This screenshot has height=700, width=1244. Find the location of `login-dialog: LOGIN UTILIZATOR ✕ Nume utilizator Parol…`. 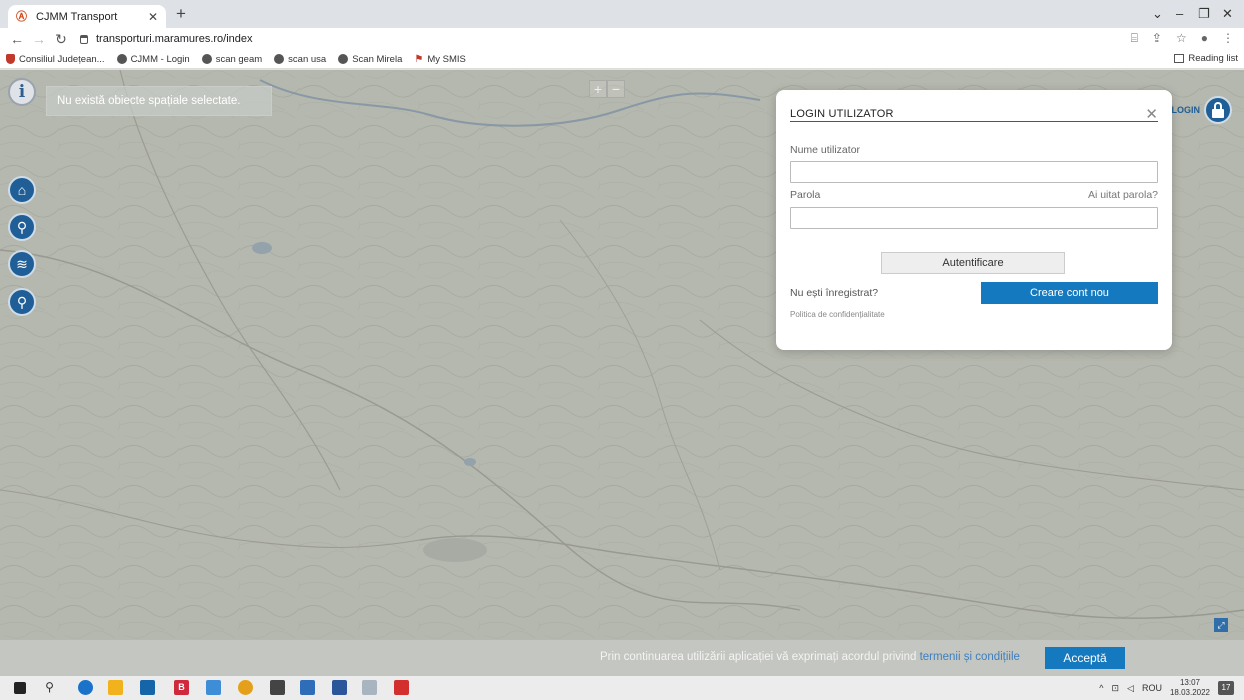

login-dialog: LOGIN UTILIZATOR ✕ Nume utilizator Parol… is located at coordinates (974, 220).